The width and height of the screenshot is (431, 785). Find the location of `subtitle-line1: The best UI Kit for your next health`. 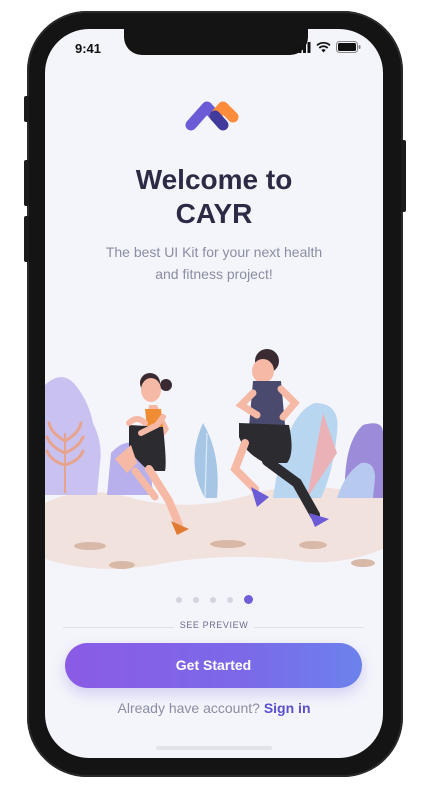

subtitle-line1: The best UI Kit for your next health is located at coordinates (214, 252).